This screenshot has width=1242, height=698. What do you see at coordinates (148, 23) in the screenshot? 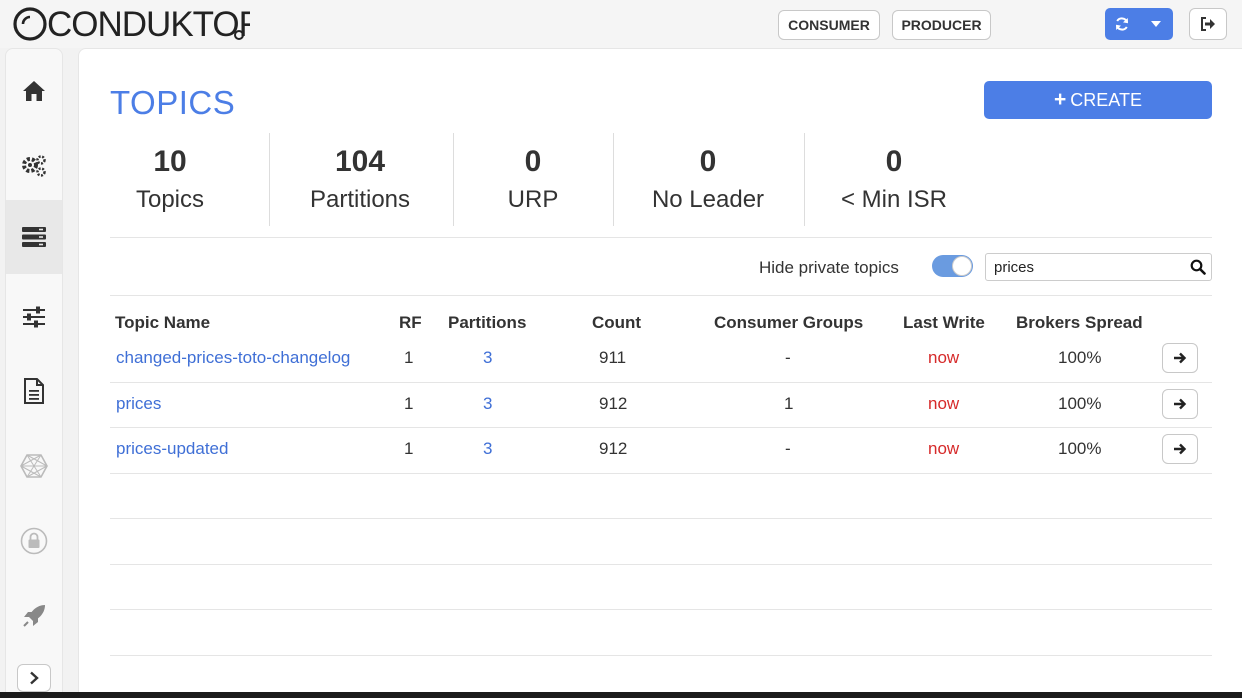
I see `logo-text: CONDUKTOR` at bounding box center [148, 23].